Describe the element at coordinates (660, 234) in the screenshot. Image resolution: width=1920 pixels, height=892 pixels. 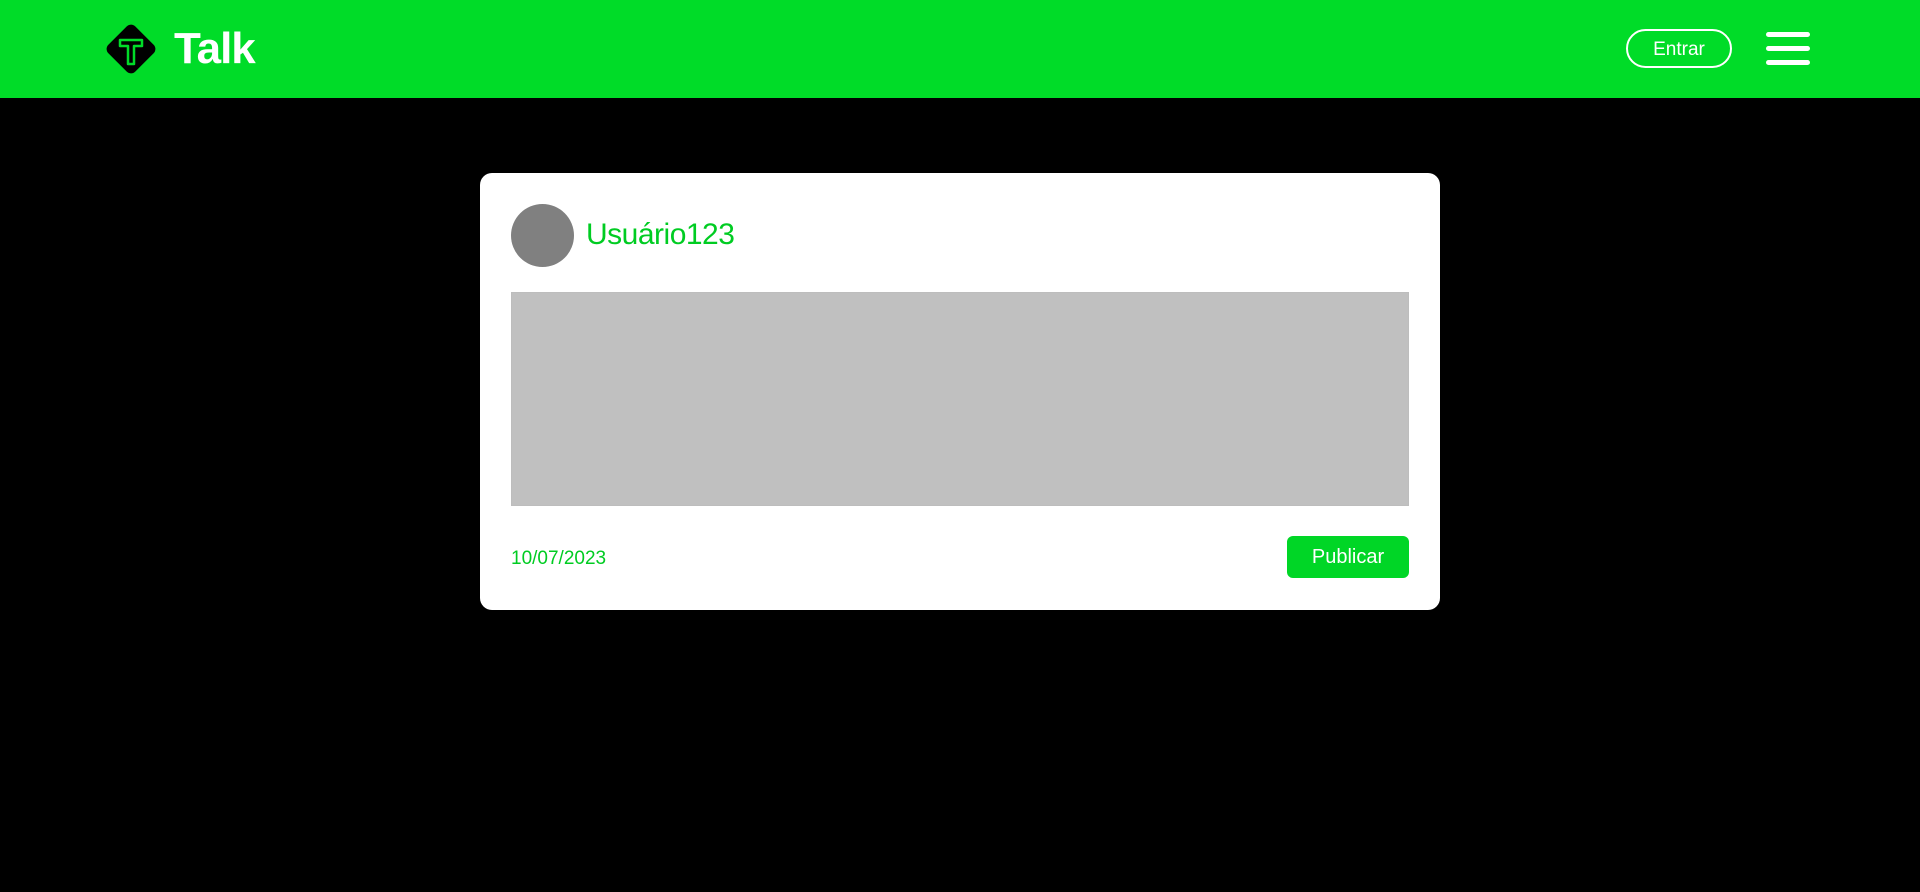
I see `username: Usuário123` at that location.